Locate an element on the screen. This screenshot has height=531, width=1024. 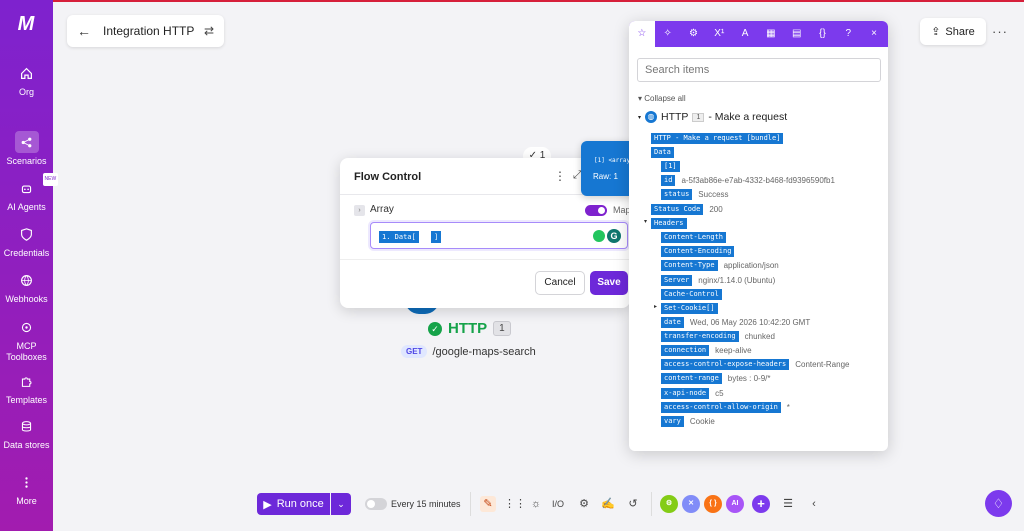
run-once-button: ▶ Run once is located at coordinates (293, 504).